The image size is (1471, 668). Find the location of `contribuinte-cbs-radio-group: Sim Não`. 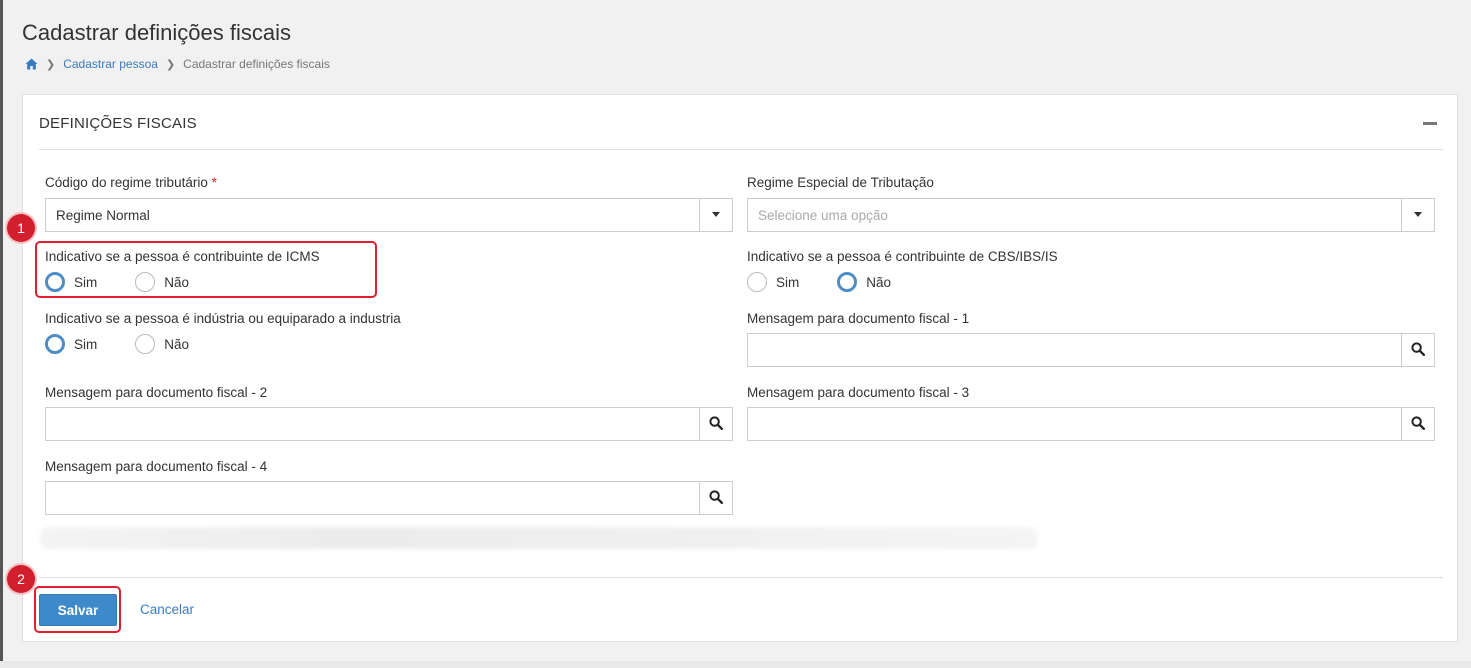

contribuinte-cbs-radio-group: Sim Não is located at coordinates (838, 282).